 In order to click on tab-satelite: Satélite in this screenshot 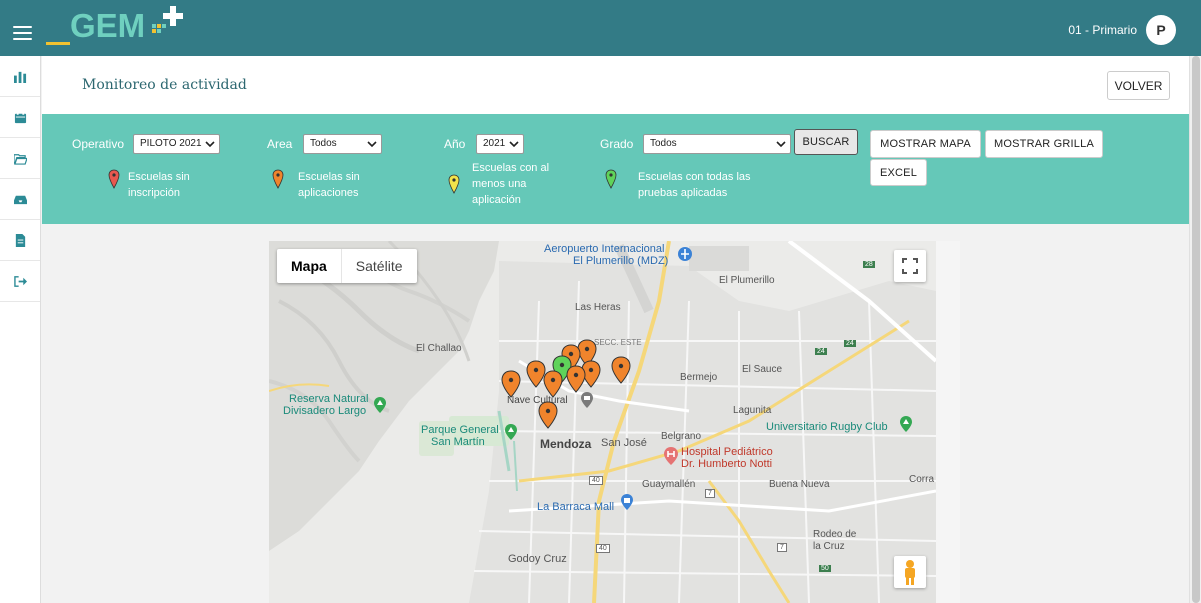, I will do `click(379, 266)`.